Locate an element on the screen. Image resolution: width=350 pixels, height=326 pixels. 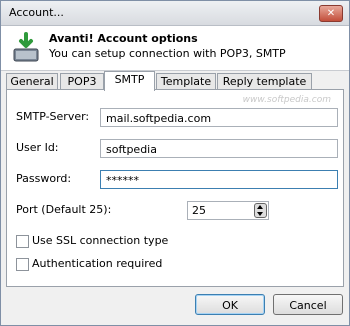
smtp-server-input: mail.softpedia.com is located at coordinates (219, 117).